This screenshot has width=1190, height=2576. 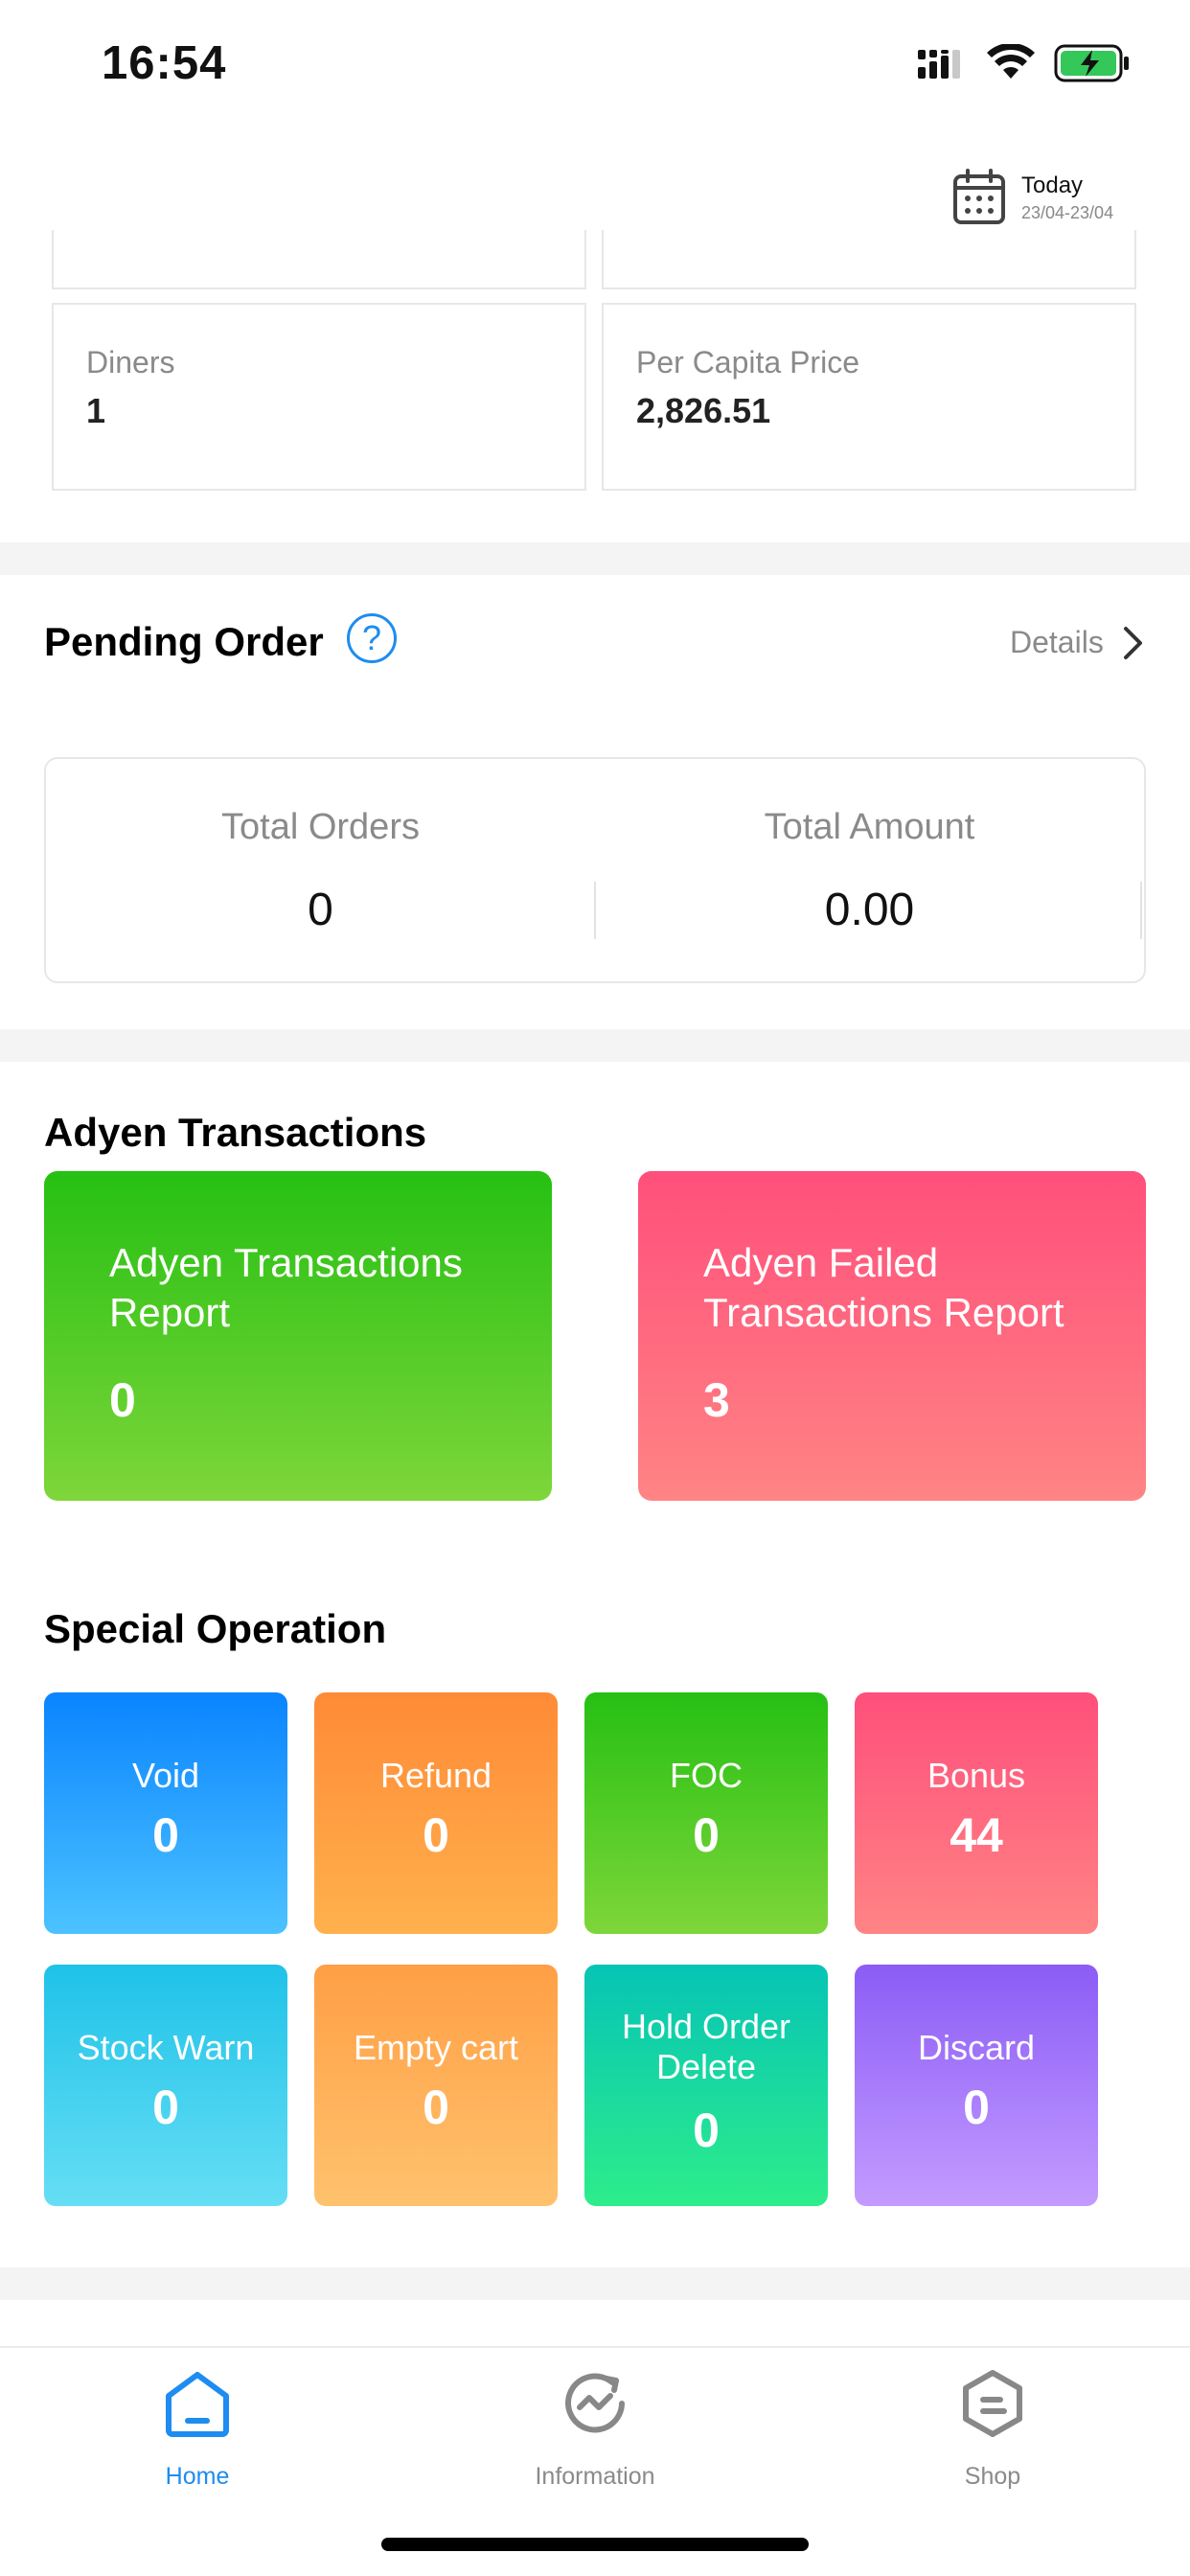 What do you see at coordinates (319, 397) in the screenshot?
I see `stat-card-diners: Diners 1` at bounding box center [319, 397].